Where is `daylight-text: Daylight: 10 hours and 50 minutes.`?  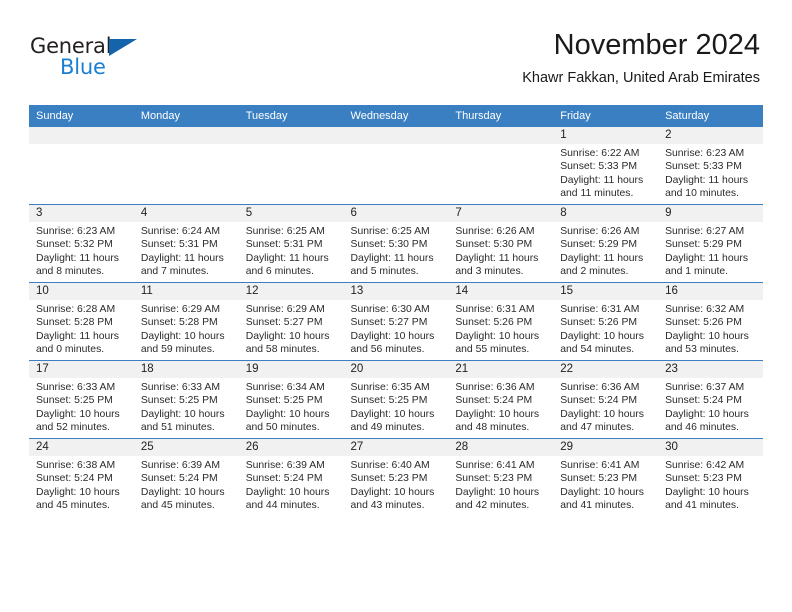
daylight-text: Daylight: 10 hours and 50 minutes. is located at coordinates (287, 420).